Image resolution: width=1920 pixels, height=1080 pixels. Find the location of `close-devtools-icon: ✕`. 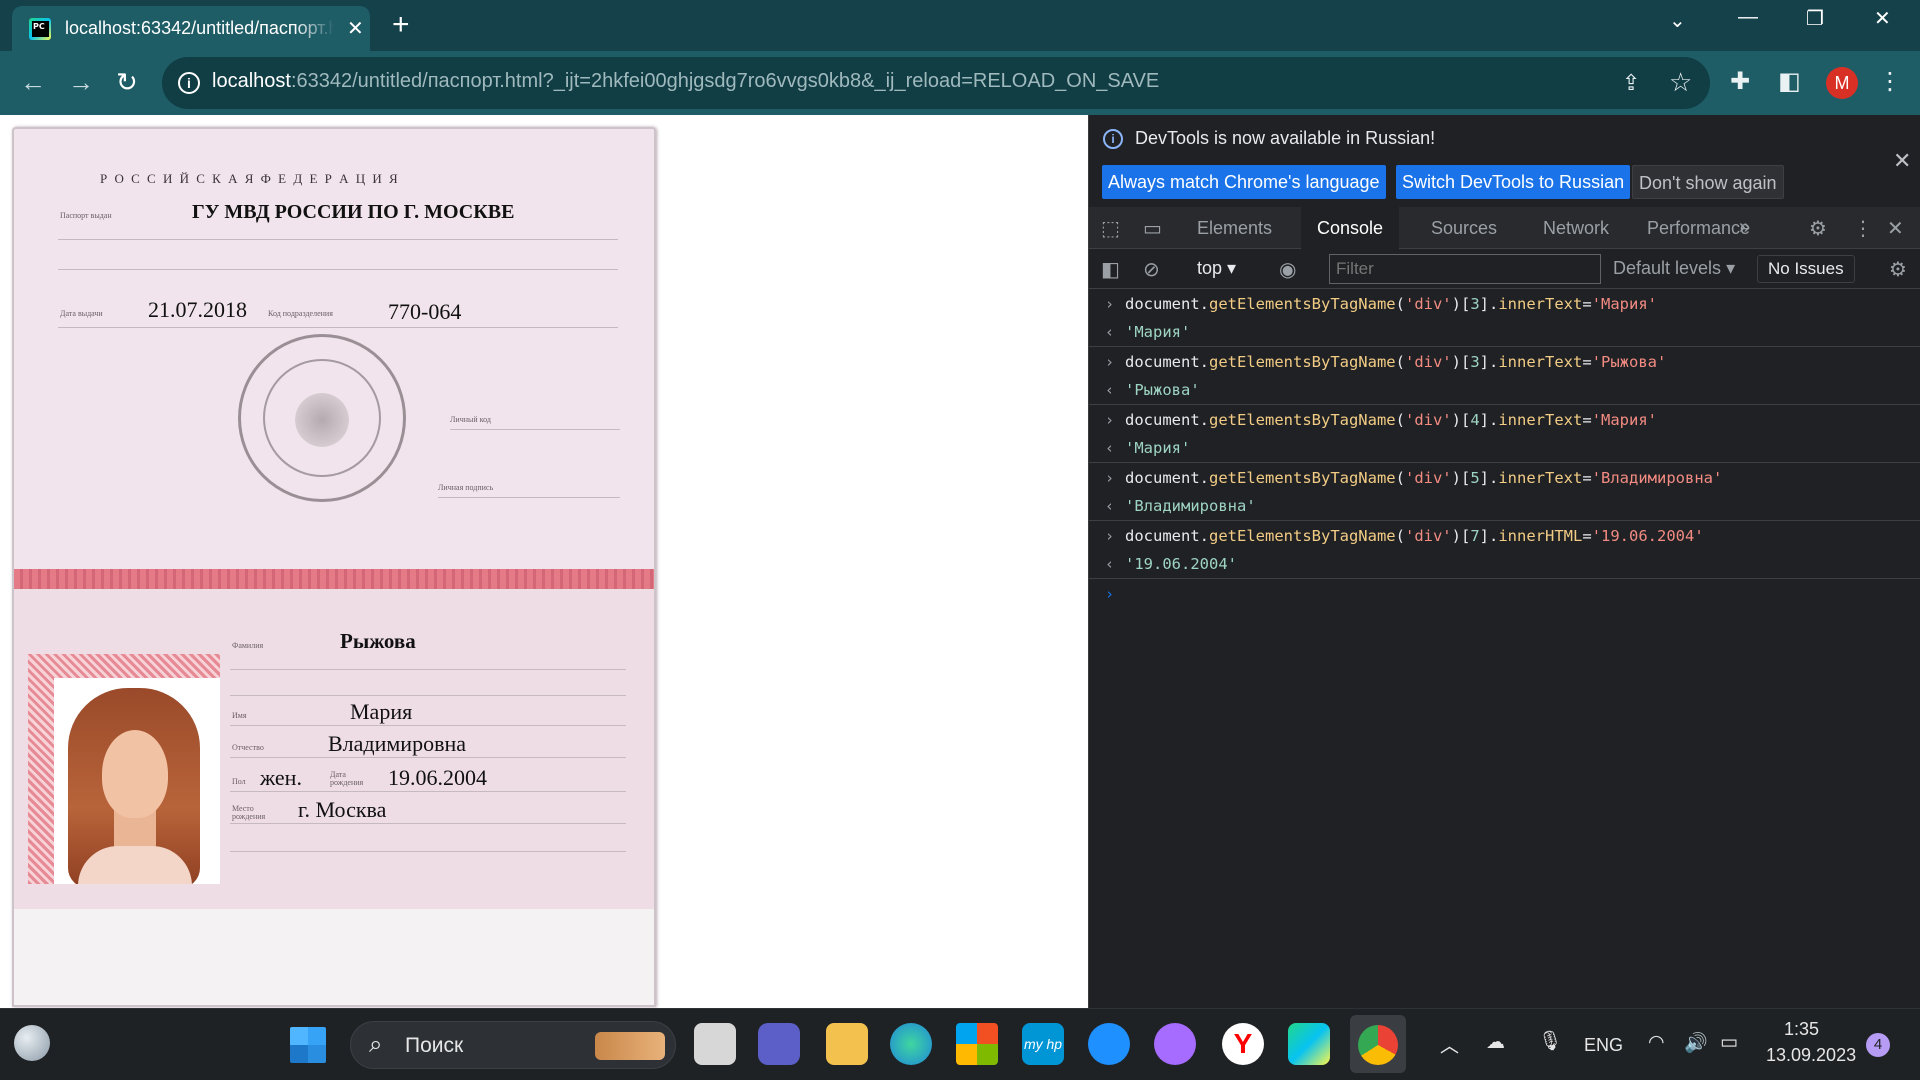

close-devtools-icon: ✕ is located at coordinates (1895, 228).